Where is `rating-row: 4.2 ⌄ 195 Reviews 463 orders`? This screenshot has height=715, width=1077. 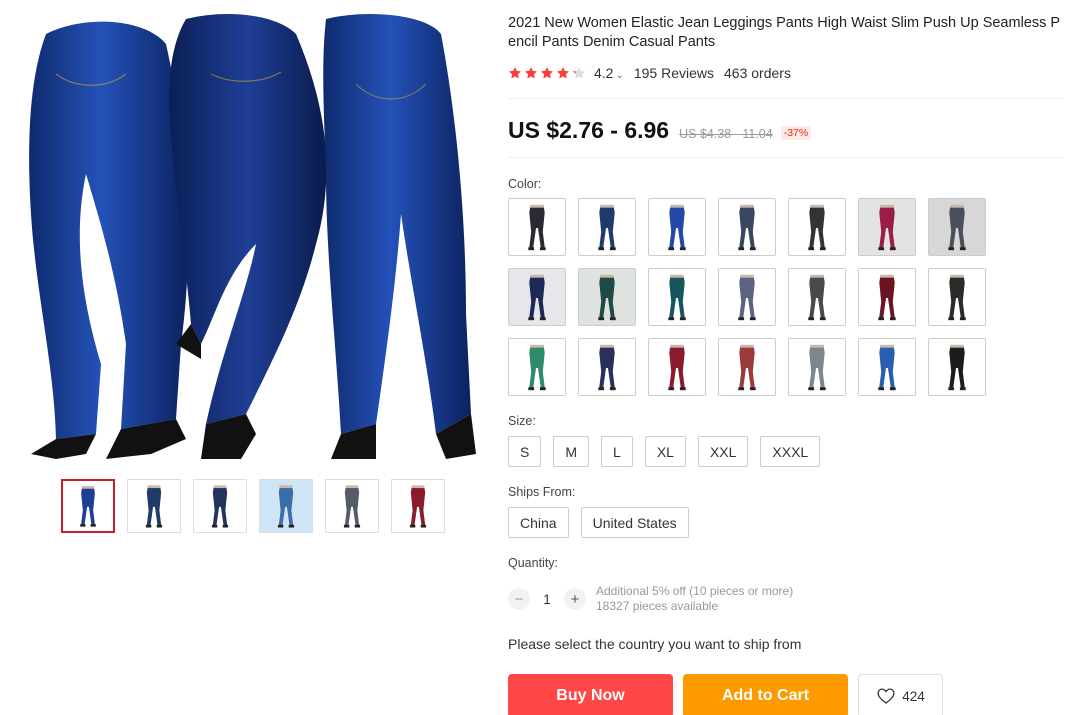
rating-row: 4.2 ⌄ 195 Reviews 463 orders is located at coordinates (785, 73).